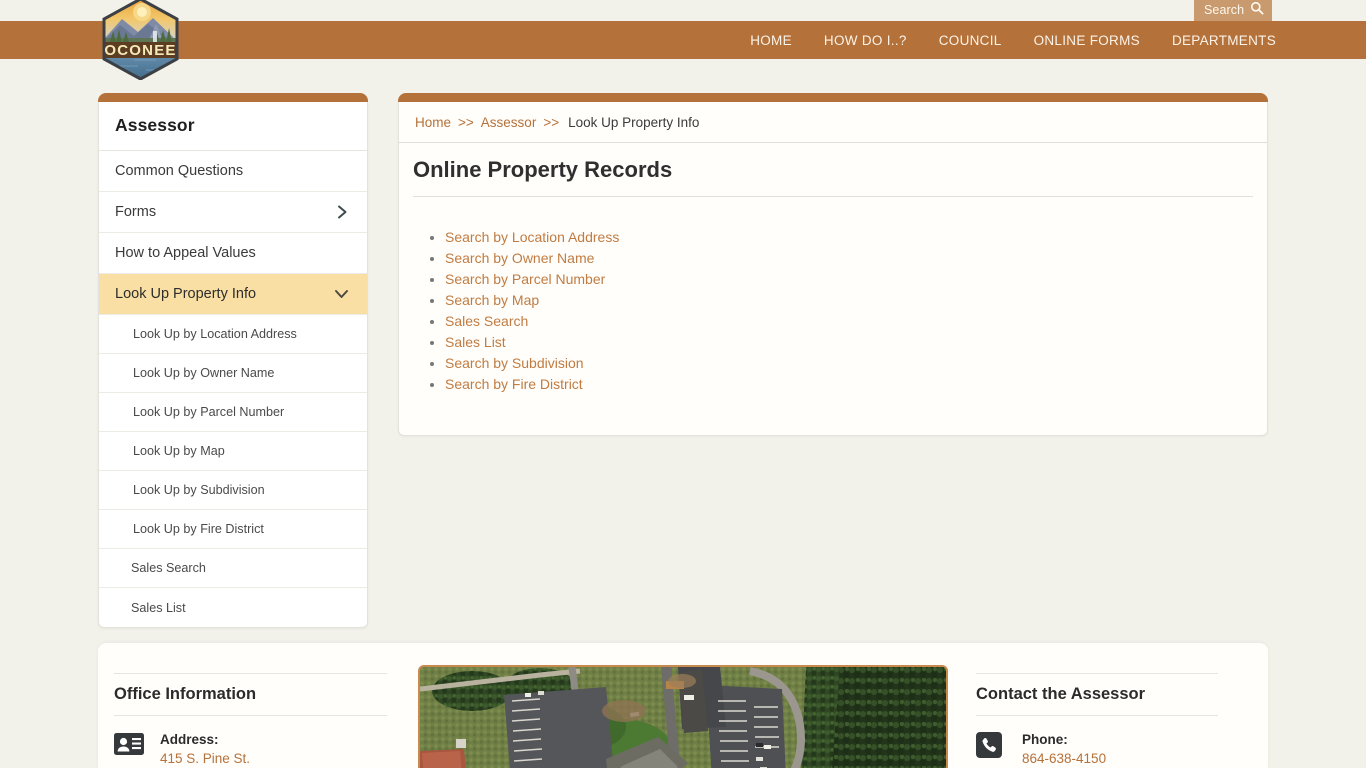 The height and width of the screenshot is (768, 1366). Describe the element at coordinates (168, 568) in the screenshot. I see `sidebar-subitem-label: Sales Search` at that location.